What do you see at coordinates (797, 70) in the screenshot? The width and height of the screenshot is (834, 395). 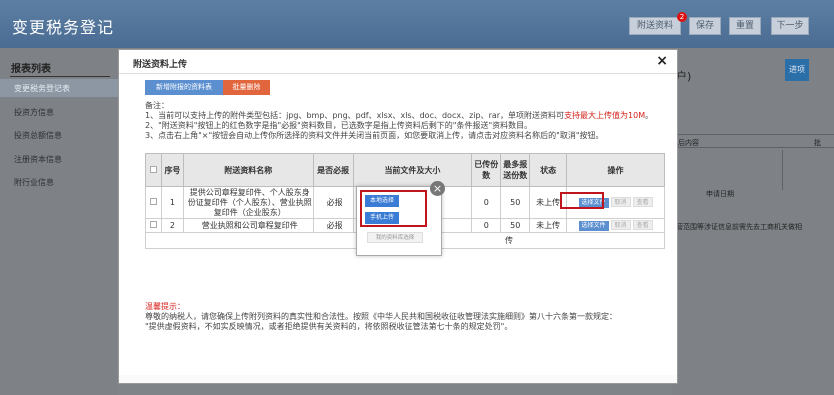 I see `enter-button: 进项` at bounding box center [797, 70].